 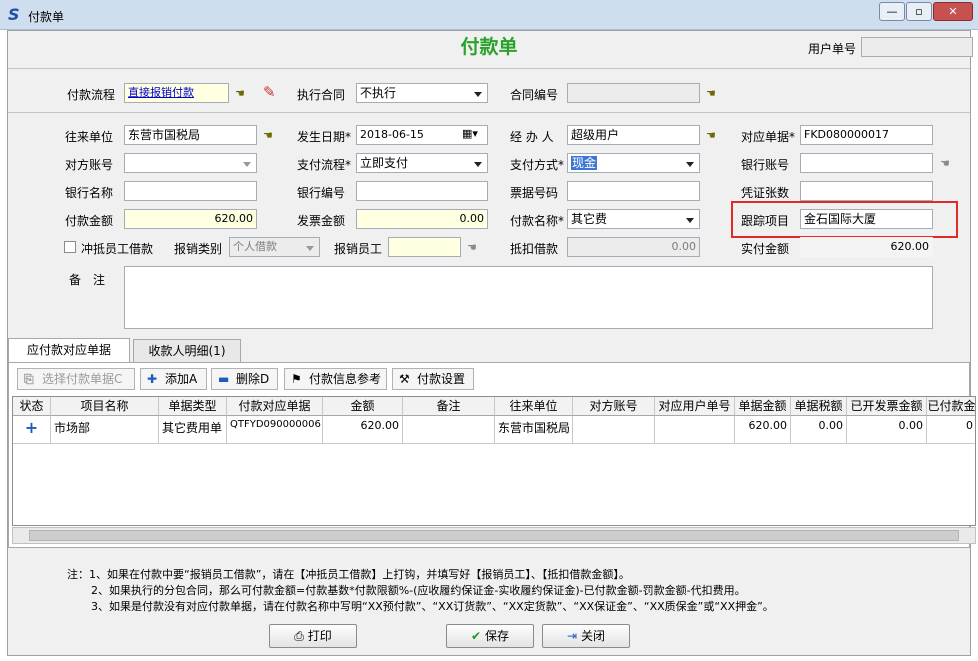 I want to click on bank-no-label: 银行编号, so click(x=321, y=193).